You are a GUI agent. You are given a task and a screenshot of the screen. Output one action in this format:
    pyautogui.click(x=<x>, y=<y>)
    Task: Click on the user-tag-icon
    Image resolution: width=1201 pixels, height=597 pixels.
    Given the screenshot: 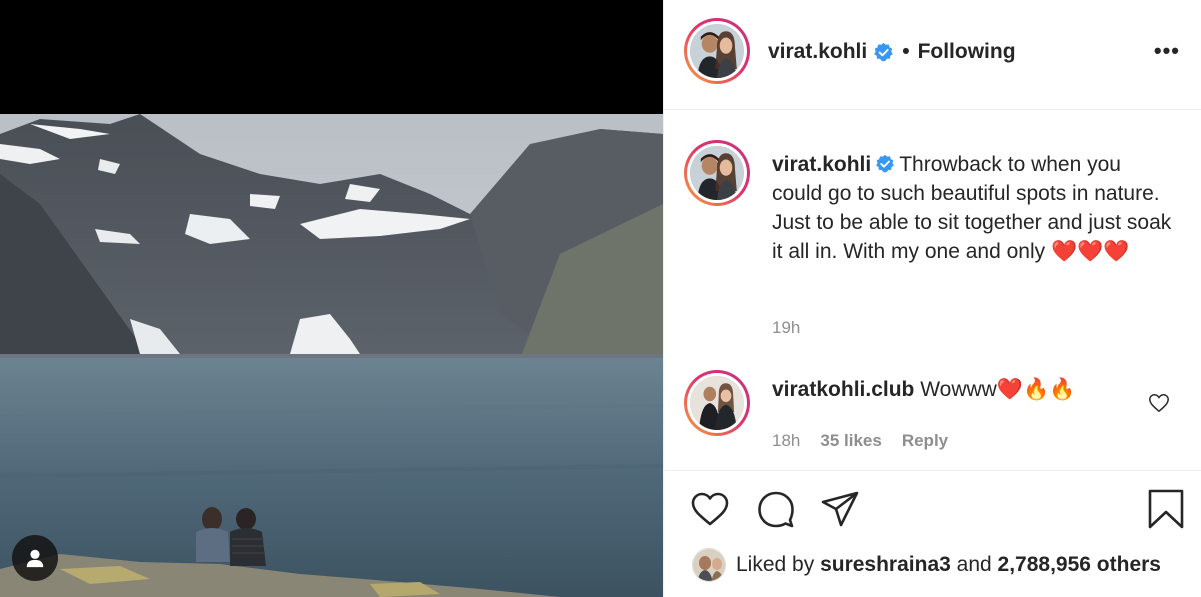 What is the action you would take?
    pyautogui.click(x=35, y=558)
    